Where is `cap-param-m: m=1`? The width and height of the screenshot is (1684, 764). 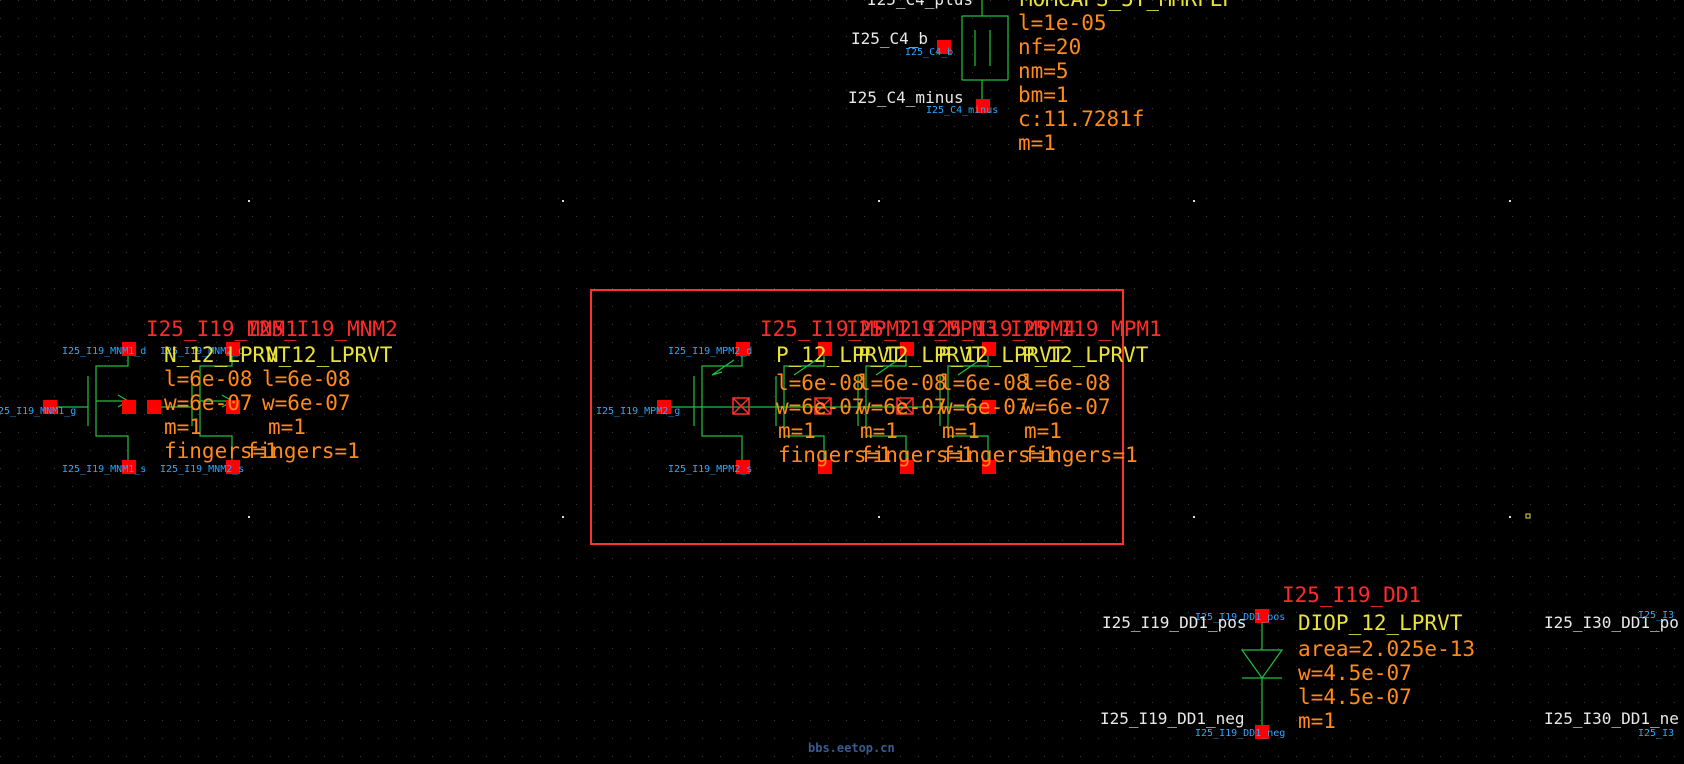
cap-param-m: m=1 is located at coordinates (1037, 143).